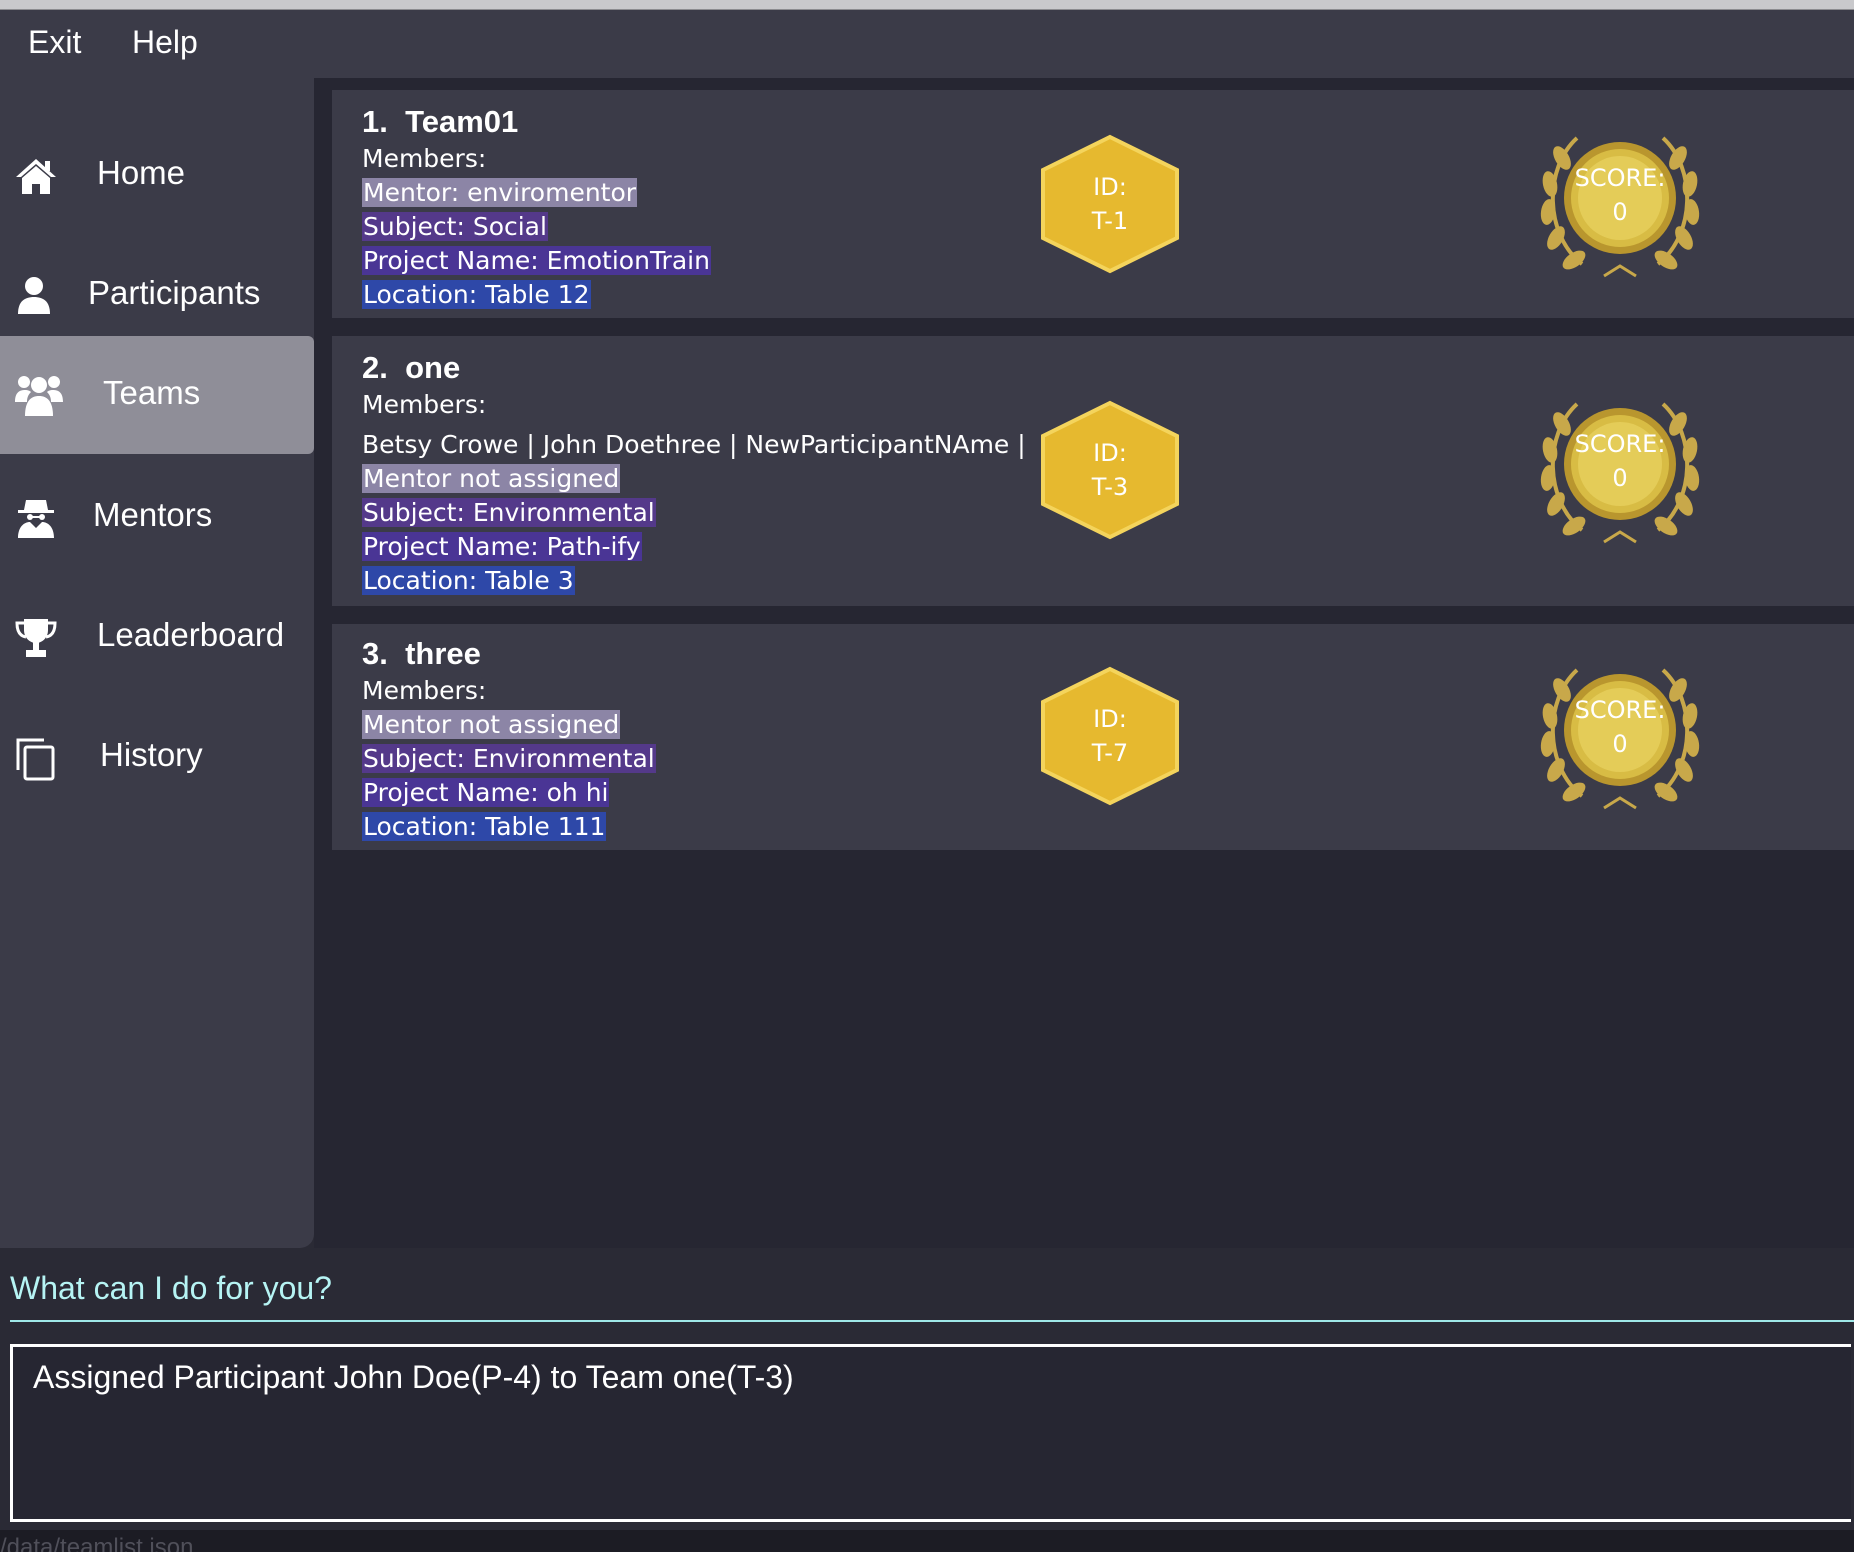 The height and width of the screenshot is (1552, 1854). I want to click on subject-field: Subject: Social, so click(455, 226).